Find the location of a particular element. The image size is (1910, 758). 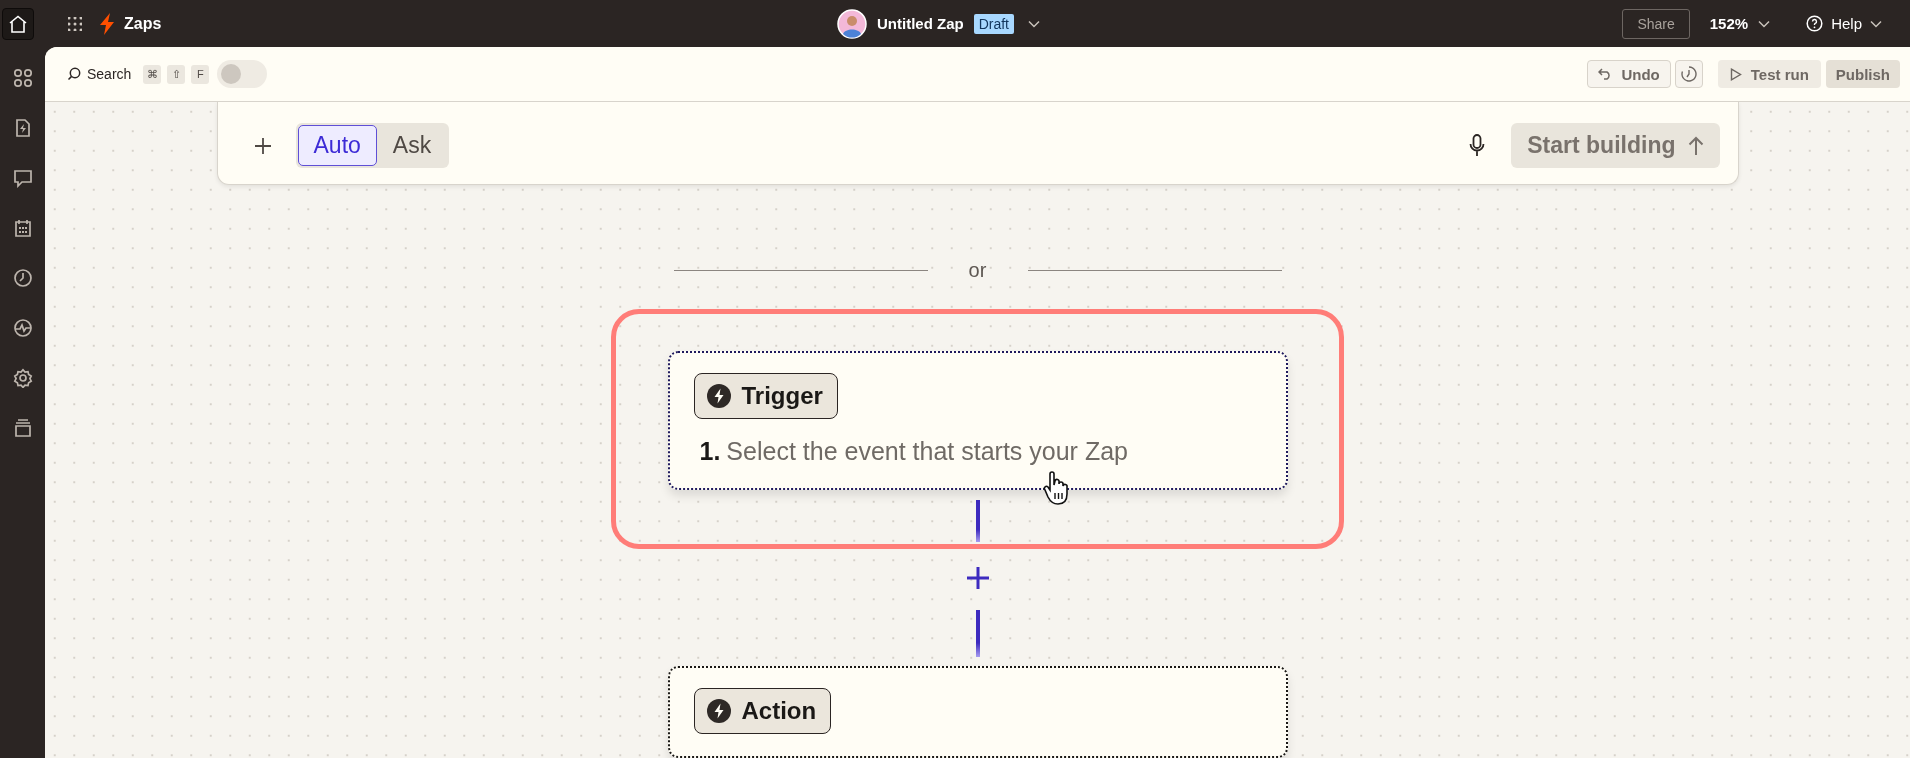

apps-grid-icon is located at coordinates (75, 23).